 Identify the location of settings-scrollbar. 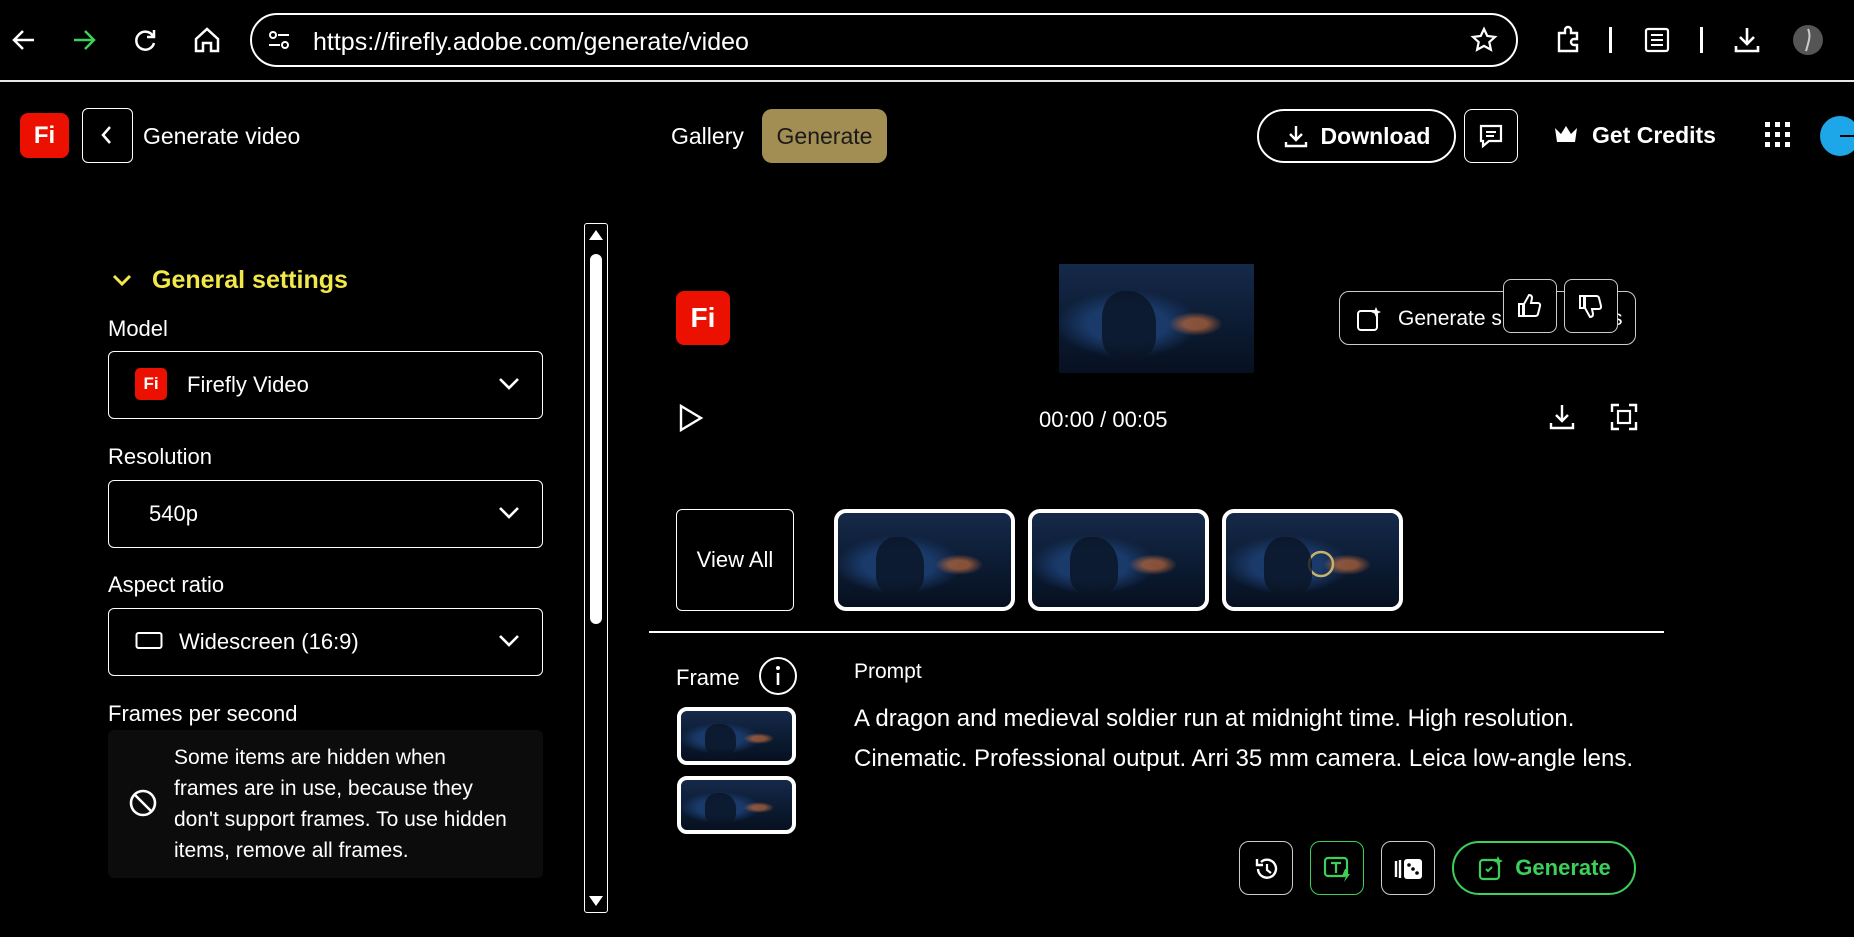
(596, 568).